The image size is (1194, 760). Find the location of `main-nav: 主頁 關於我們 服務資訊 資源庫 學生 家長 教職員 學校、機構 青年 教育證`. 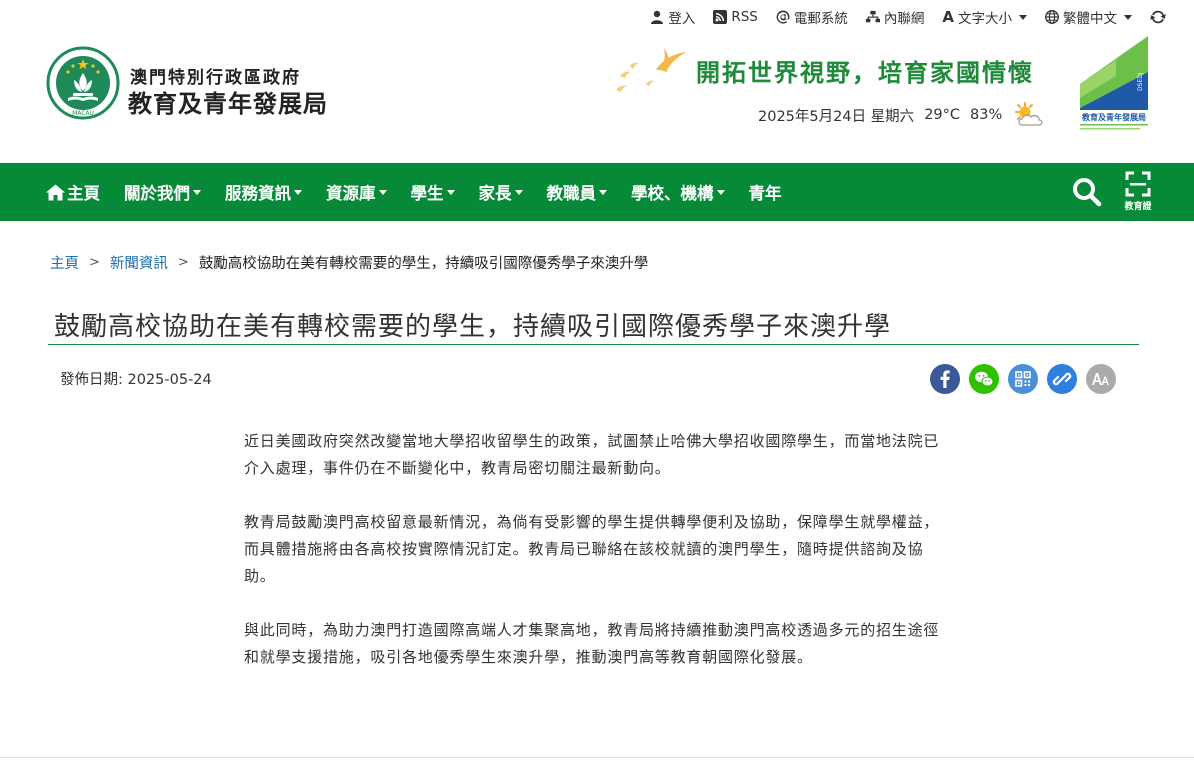

main-nav: 主頁 關於我們 服務資訊 資源庫 學生 家長 教職員 學校、機構 青年 教育證 is located at coordinates (597, 192).